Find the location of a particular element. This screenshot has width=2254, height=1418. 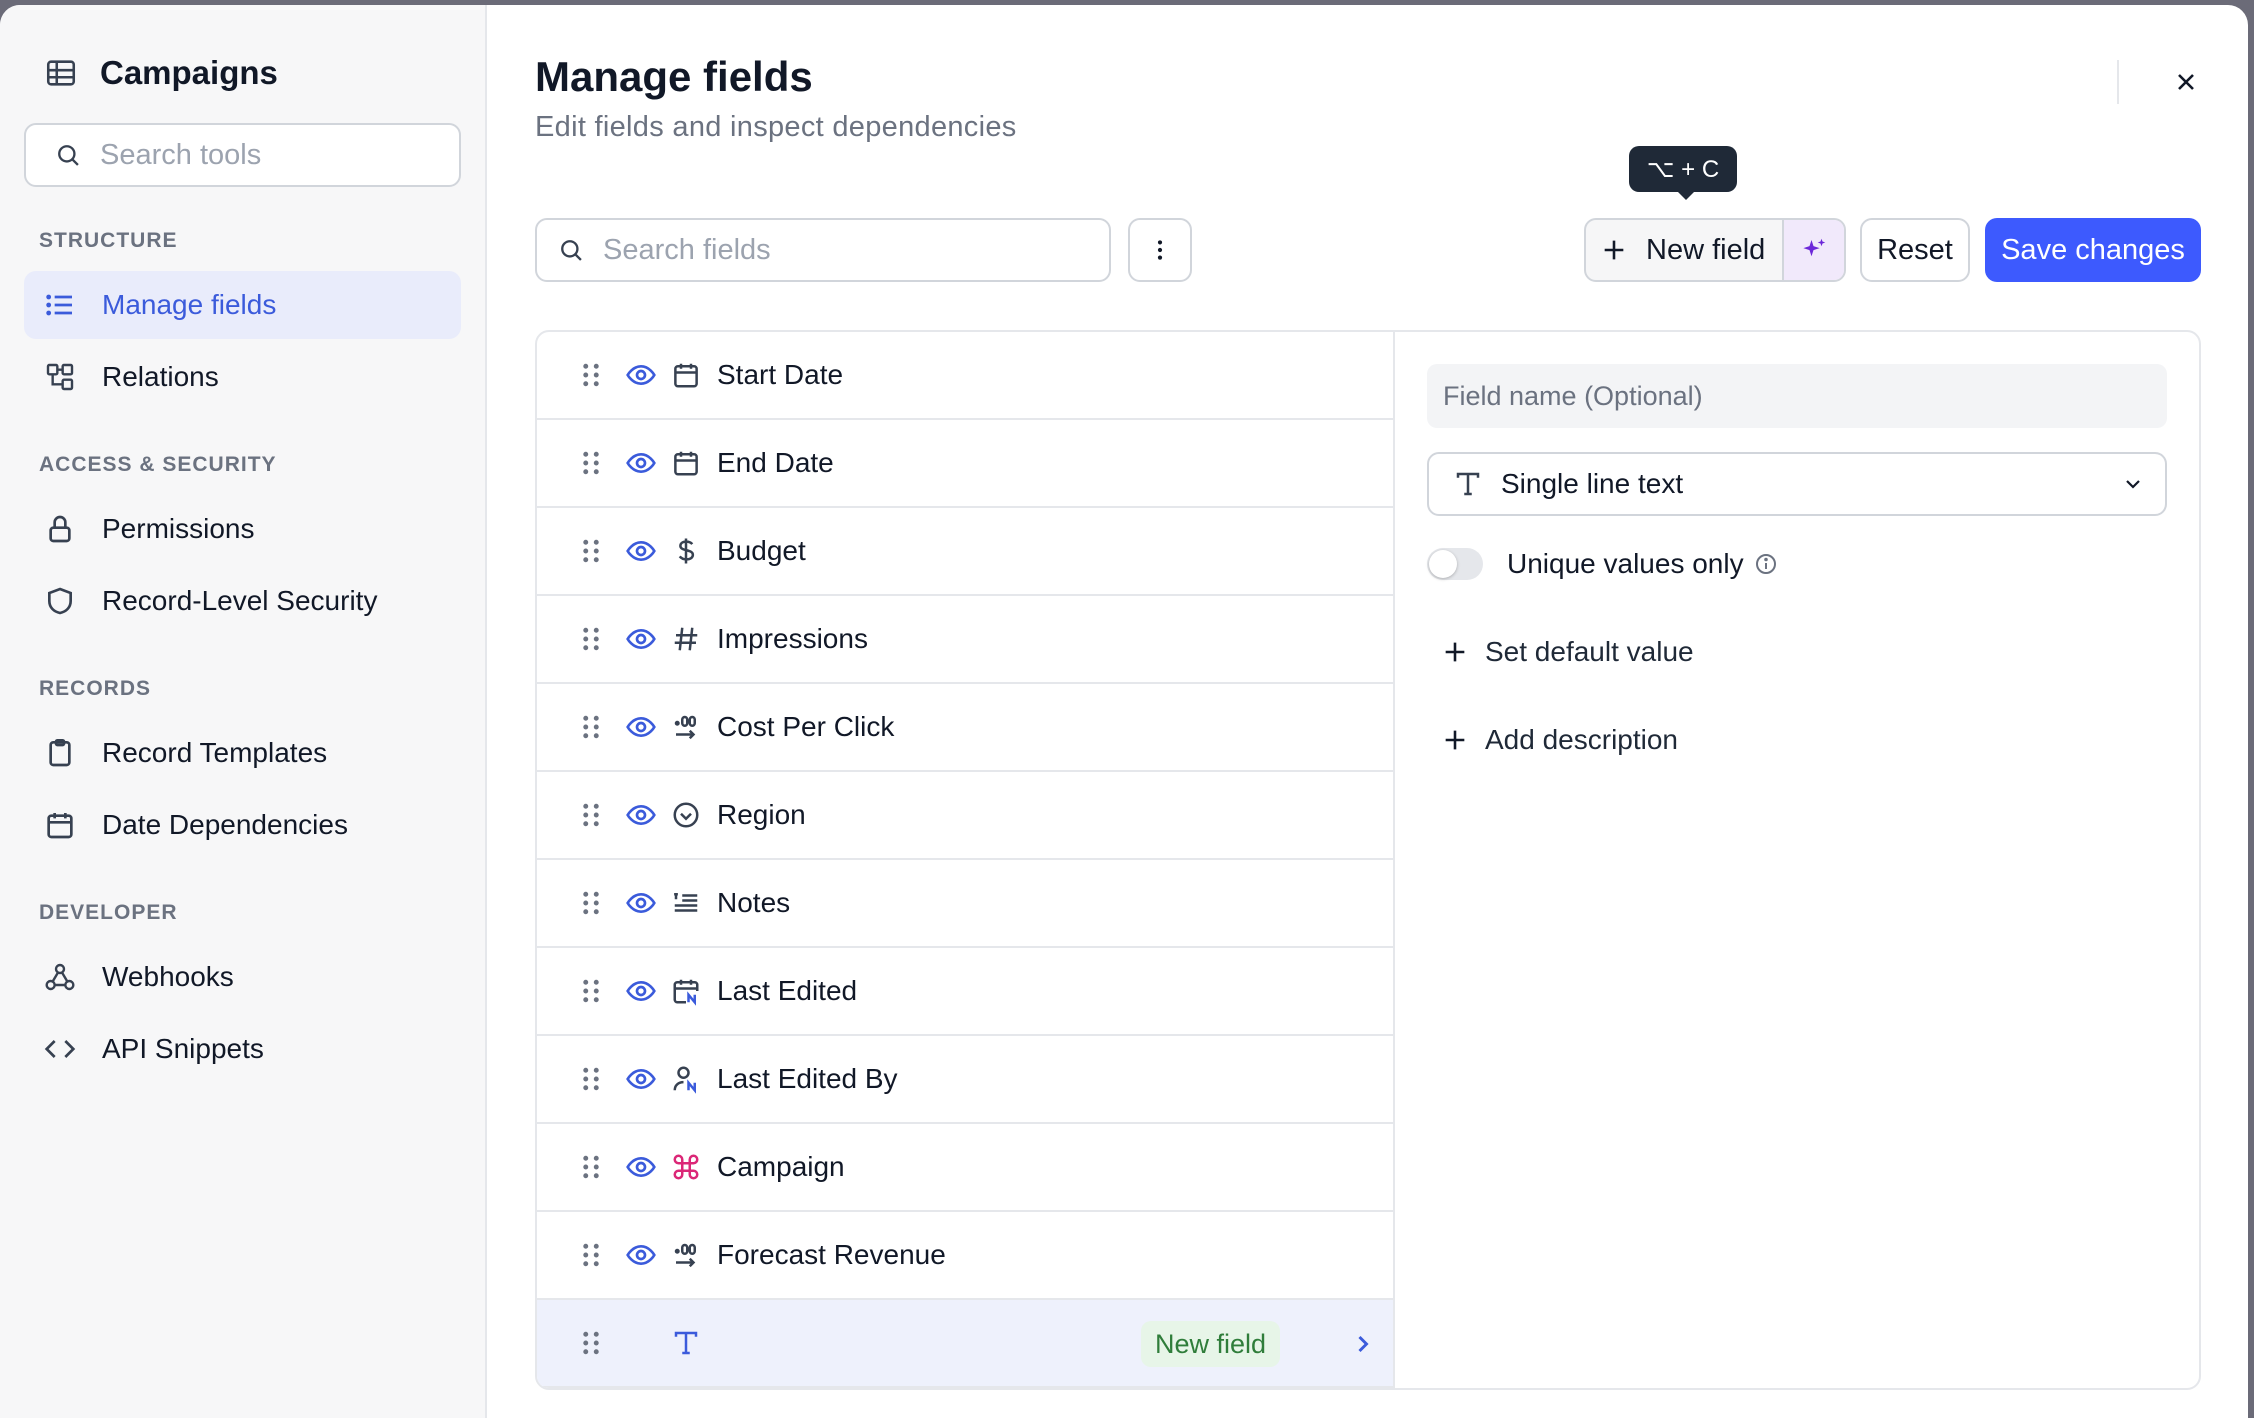

set-default-value-button: Set default value is located at coordinates (1797, 652).